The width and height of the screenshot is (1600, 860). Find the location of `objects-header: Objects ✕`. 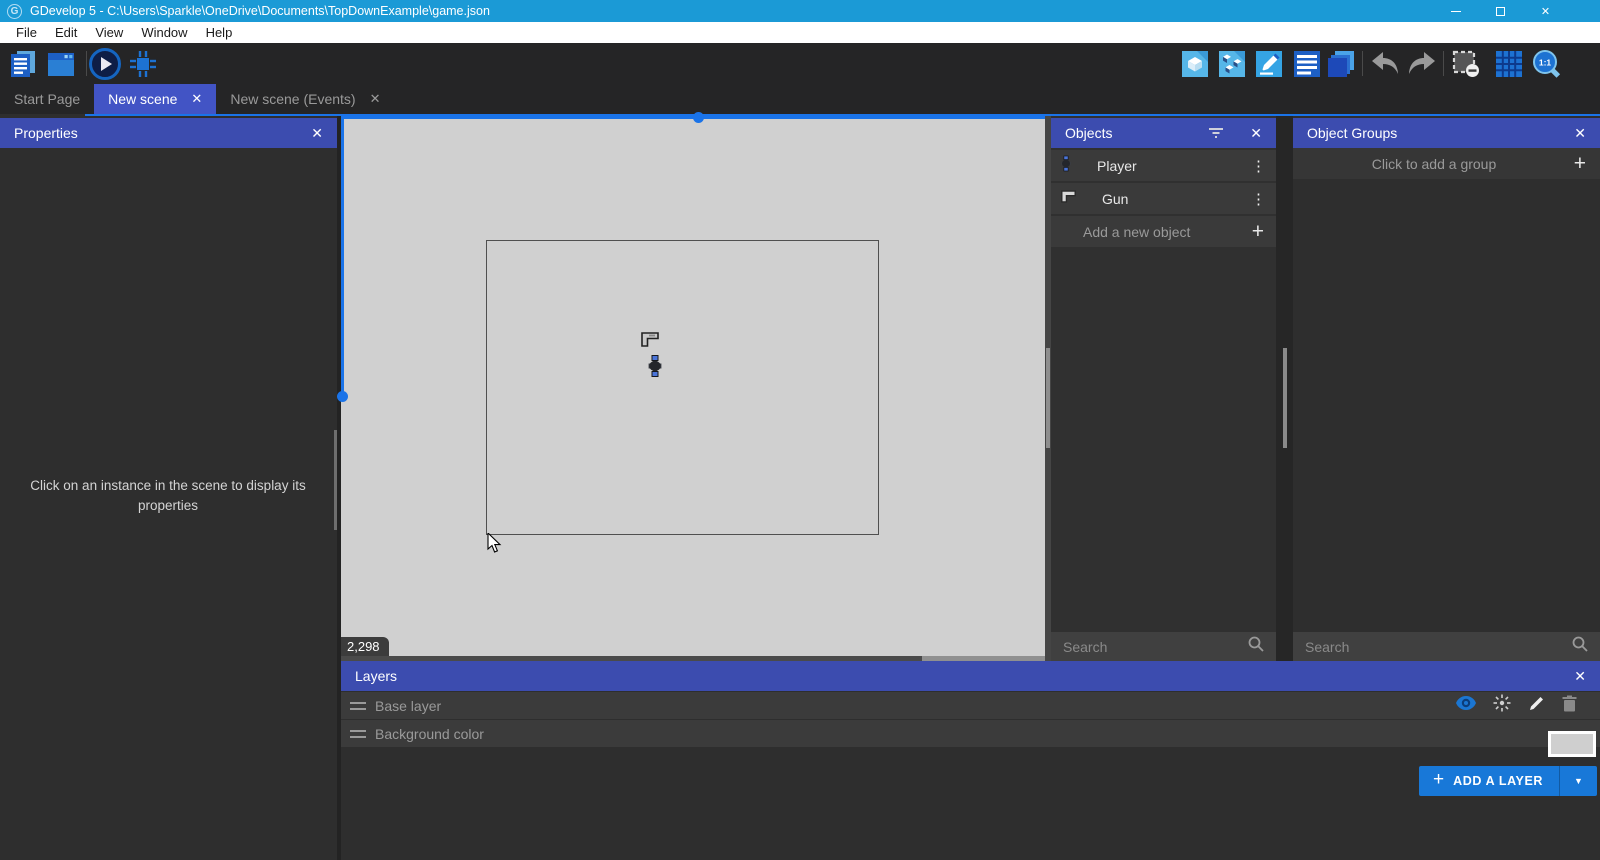

objects-header: Objects ✕ is located at coordinates (1163, 133).